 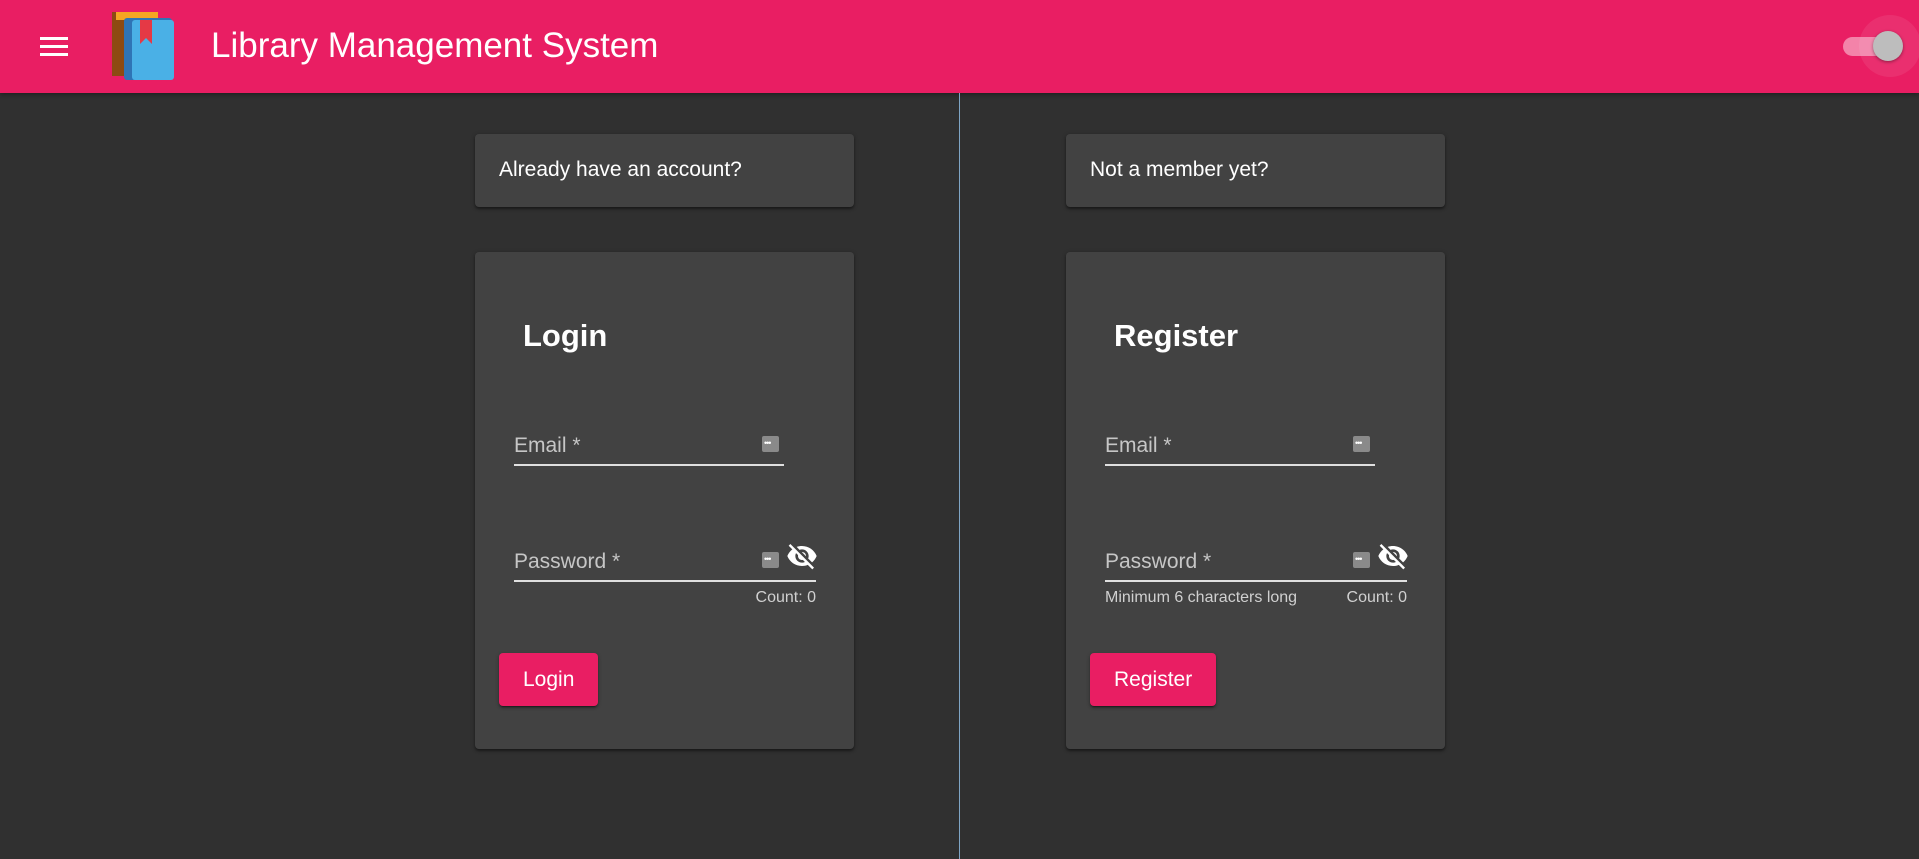 I want to click on menu-icon-bar-middle, so click(x=54, y=46).